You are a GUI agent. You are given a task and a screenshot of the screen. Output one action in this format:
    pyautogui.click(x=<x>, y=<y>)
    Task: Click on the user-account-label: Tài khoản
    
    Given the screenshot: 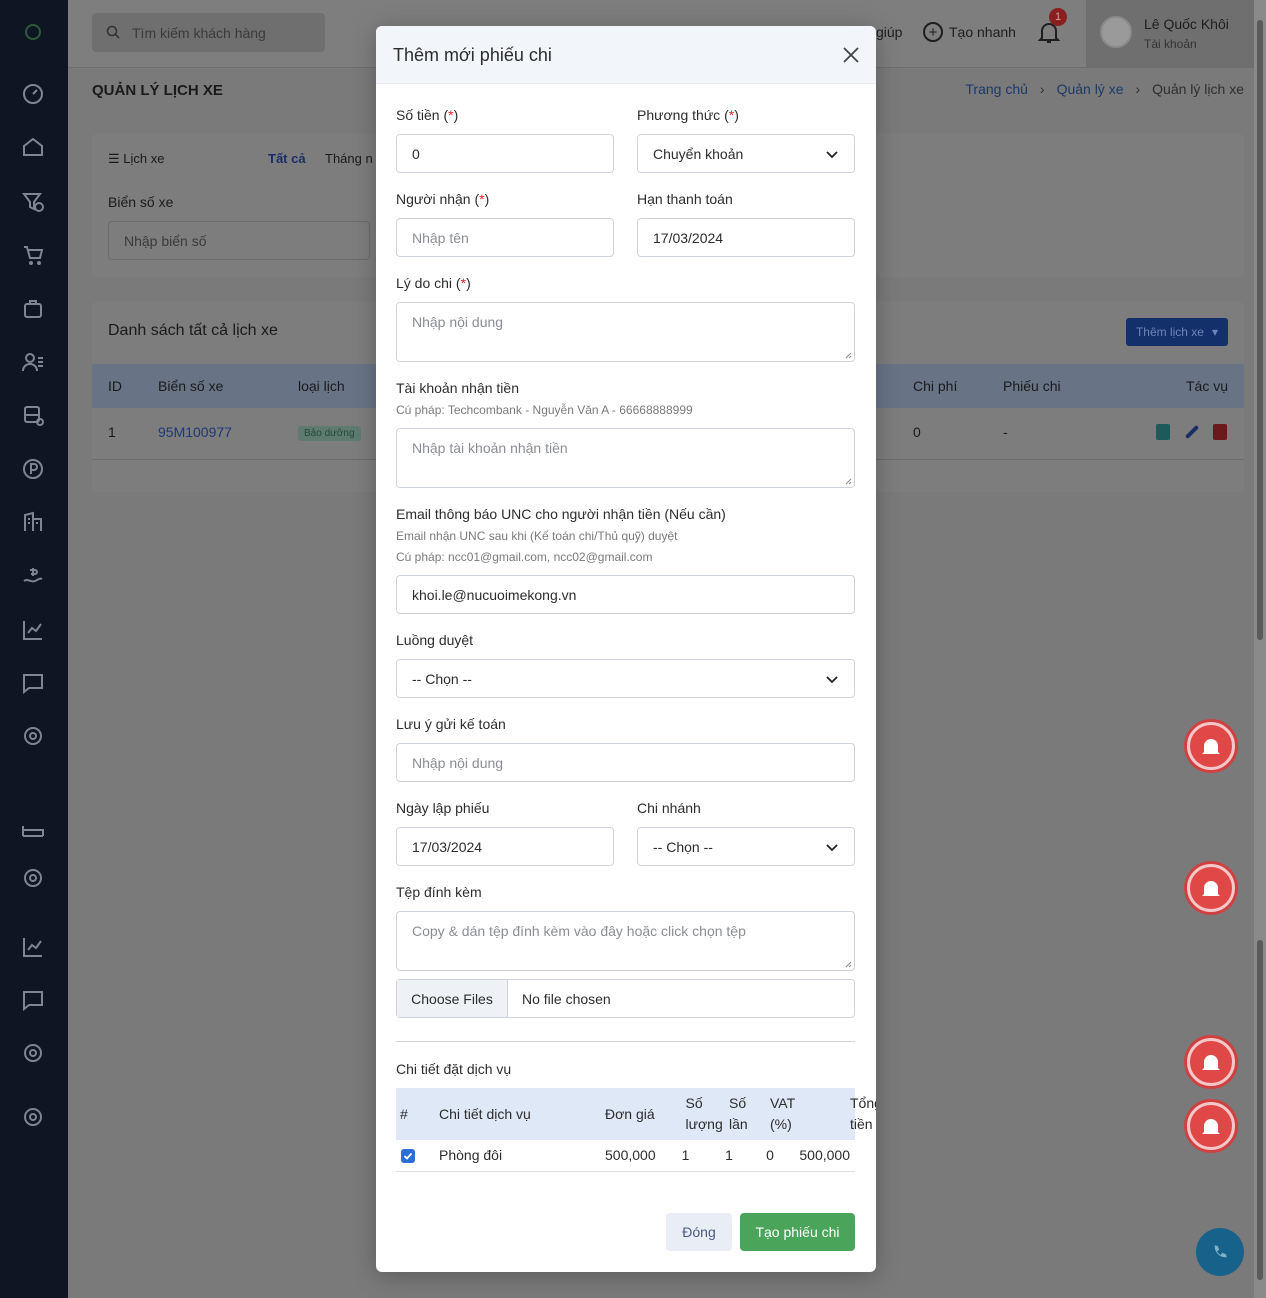 What is the action you would take?
    pyautogui.click(x=1170, y=44)
    